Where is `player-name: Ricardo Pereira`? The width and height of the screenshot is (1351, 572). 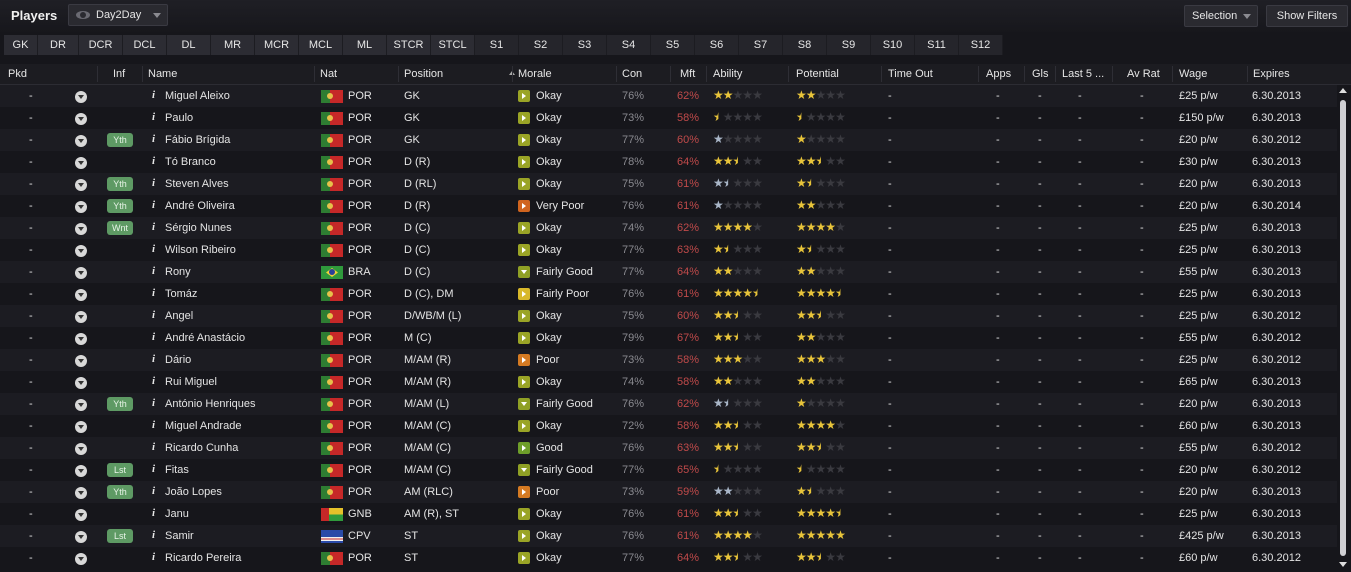 player-name: Ricardo Pereira is located at coordinates (203, 558).